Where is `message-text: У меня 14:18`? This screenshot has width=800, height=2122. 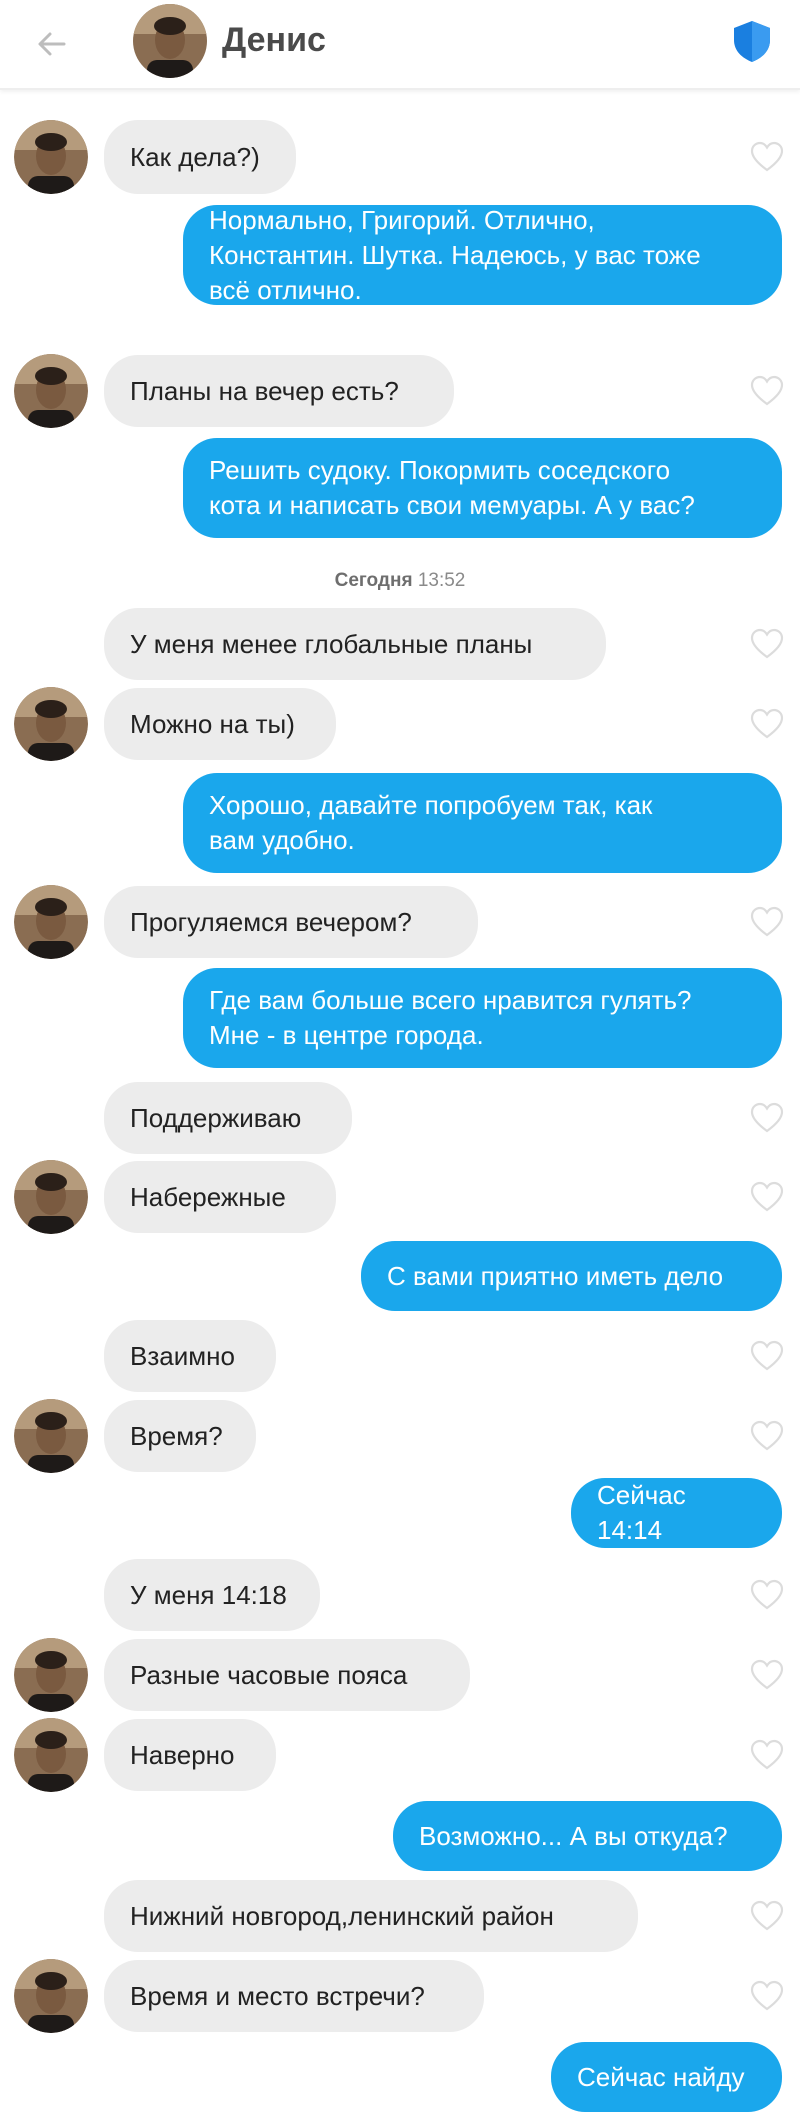
message-text: У меня 14:18 is located at coordinates (208, 1594).